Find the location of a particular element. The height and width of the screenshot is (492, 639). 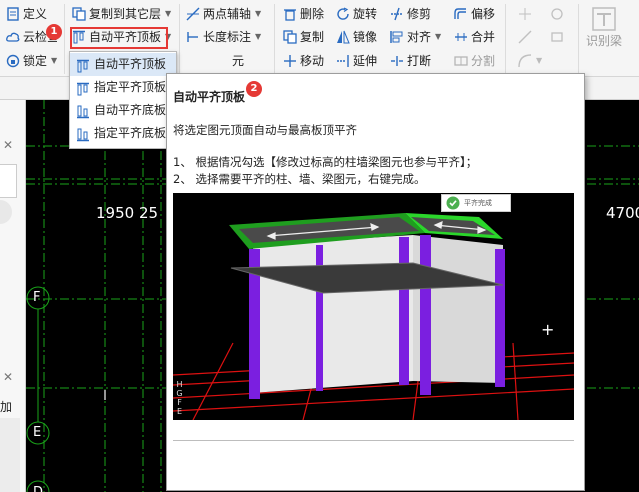

rotate-icon is located at coordinates (343, 14).